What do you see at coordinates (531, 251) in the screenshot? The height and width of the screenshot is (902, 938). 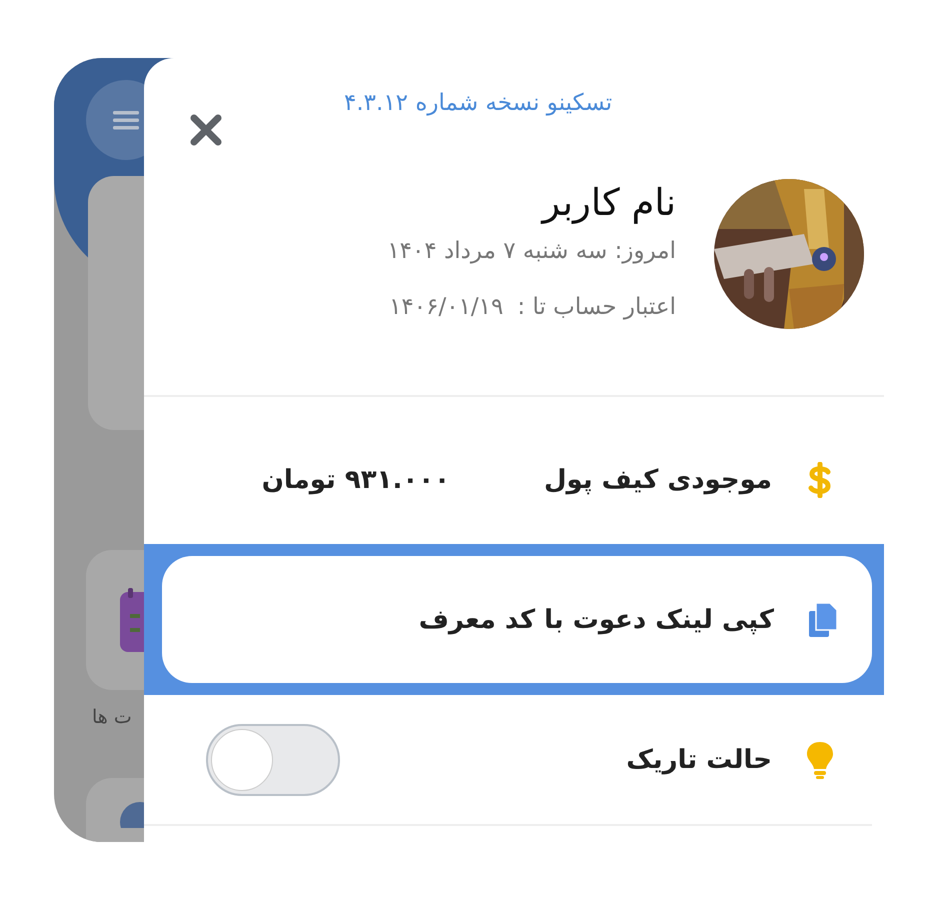 I see `today-date: امروز: سه شنبه ۷ مرداد ۱۴۰۴` at bounding box center [531, 251].